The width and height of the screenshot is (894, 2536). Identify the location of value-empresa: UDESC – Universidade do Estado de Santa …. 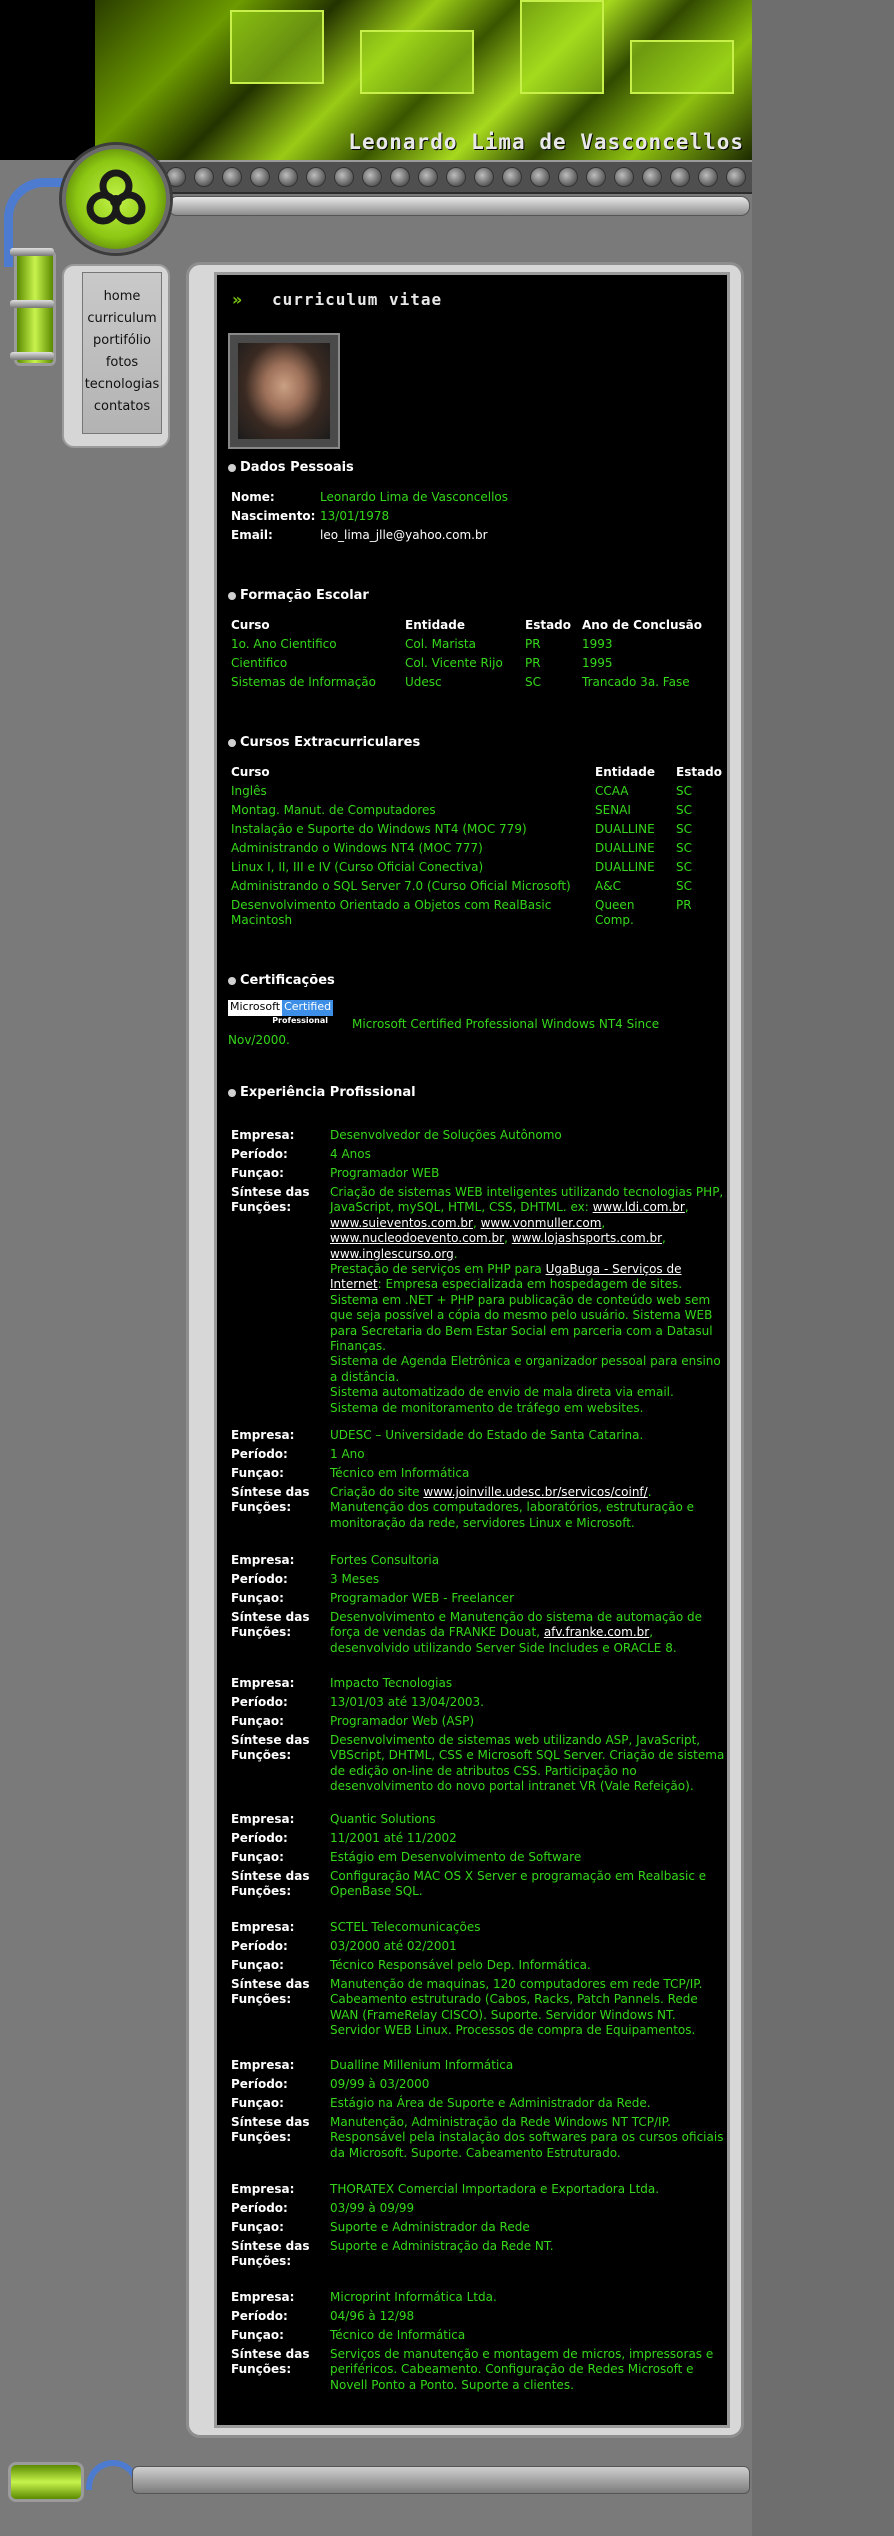
(487, 1435).